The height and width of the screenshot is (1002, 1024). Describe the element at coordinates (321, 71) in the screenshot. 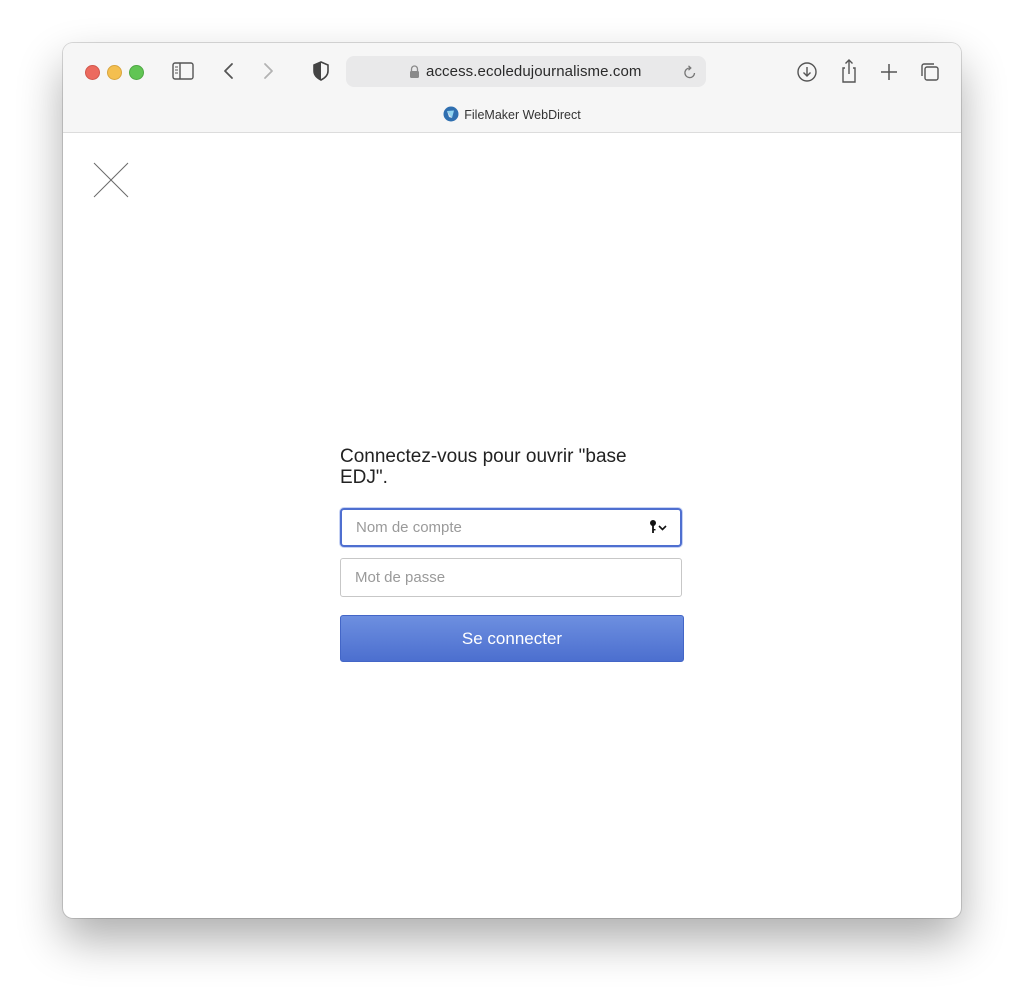

I see `shield-icon` at that location.